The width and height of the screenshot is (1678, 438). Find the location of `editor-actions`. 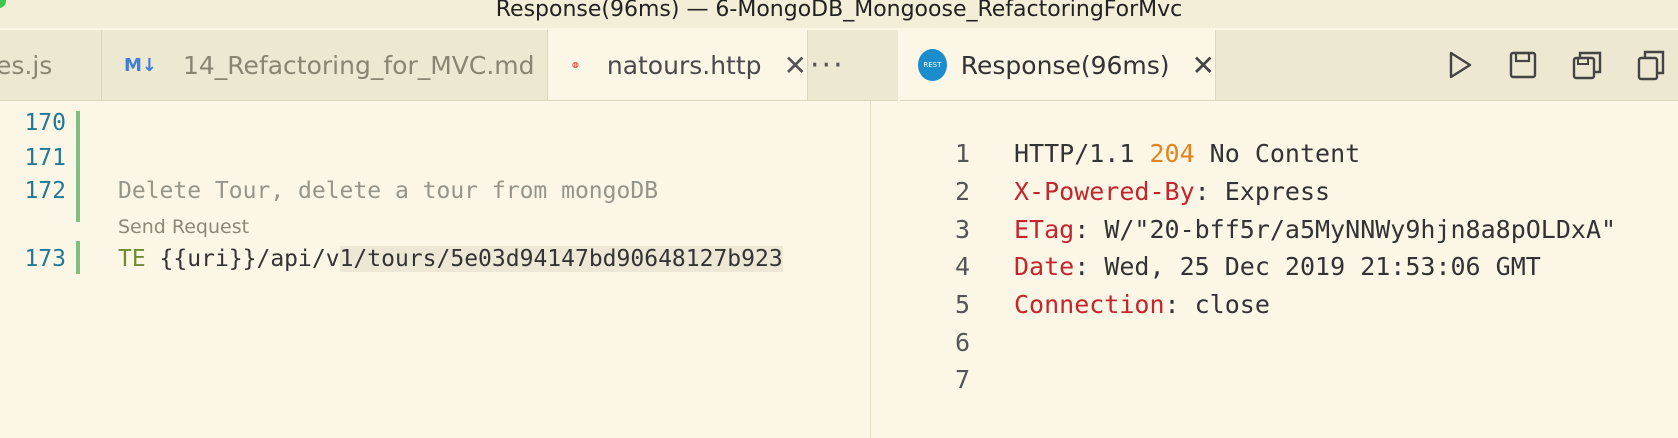

editor-actions is located at coordinates (1555, 65).